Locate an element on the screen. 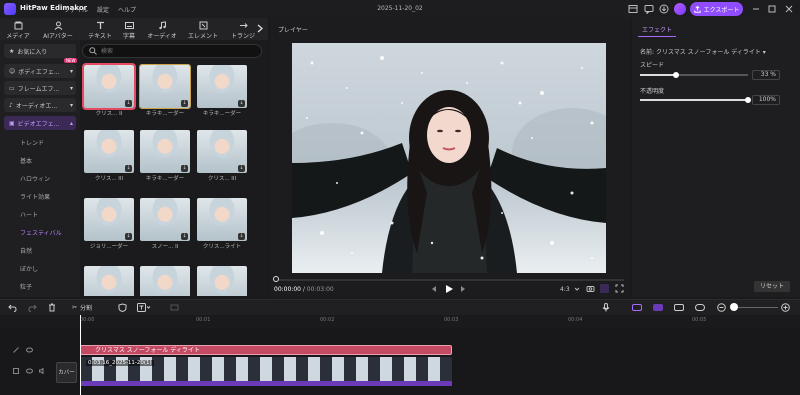 The image size is (800, 395). tab-ai-avatar: AIアバター is located at coordinates (58, 29).